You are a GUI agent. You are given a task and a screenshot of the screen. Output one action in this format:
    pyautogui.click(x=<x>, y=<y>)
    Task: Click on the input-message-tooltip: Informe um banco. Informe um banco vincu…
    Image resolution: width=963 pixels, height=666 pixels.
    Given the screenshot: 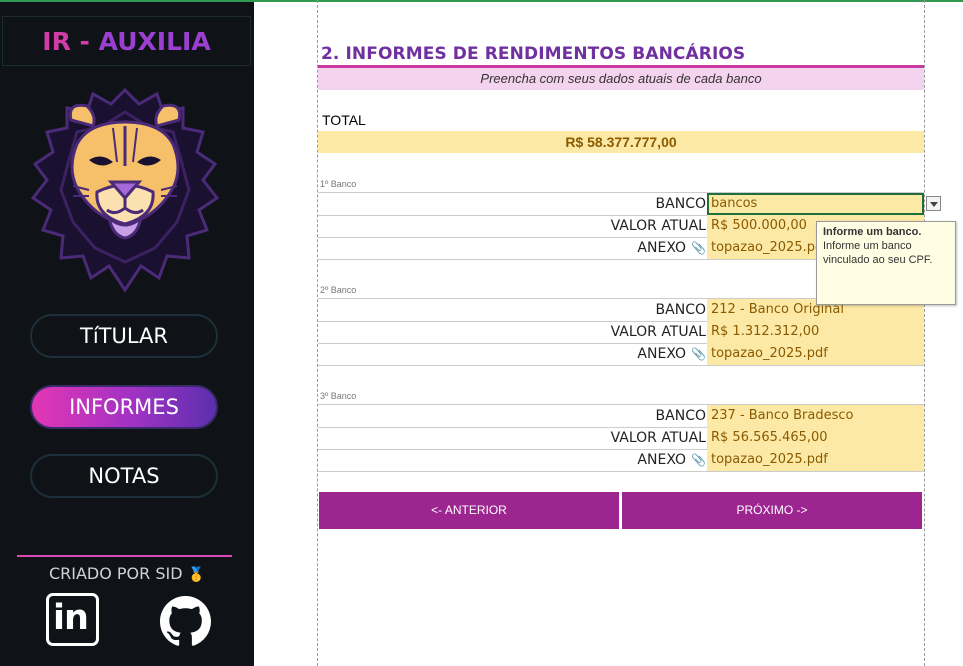 What is the action you would take?
    pyautogui.click(x=886, y=263)
    